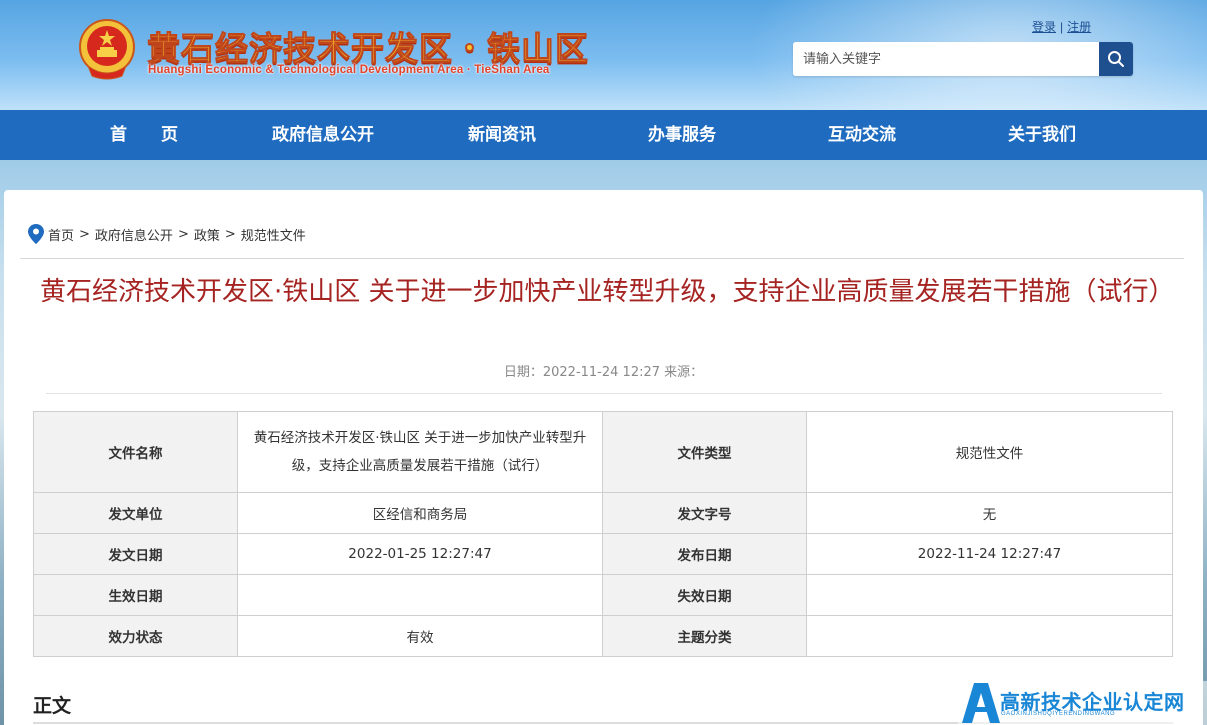 The height and width of the screenshot is (725, 1207). I want to click on table-row: 效力状态 有效 主题分类, so click(603, 636).